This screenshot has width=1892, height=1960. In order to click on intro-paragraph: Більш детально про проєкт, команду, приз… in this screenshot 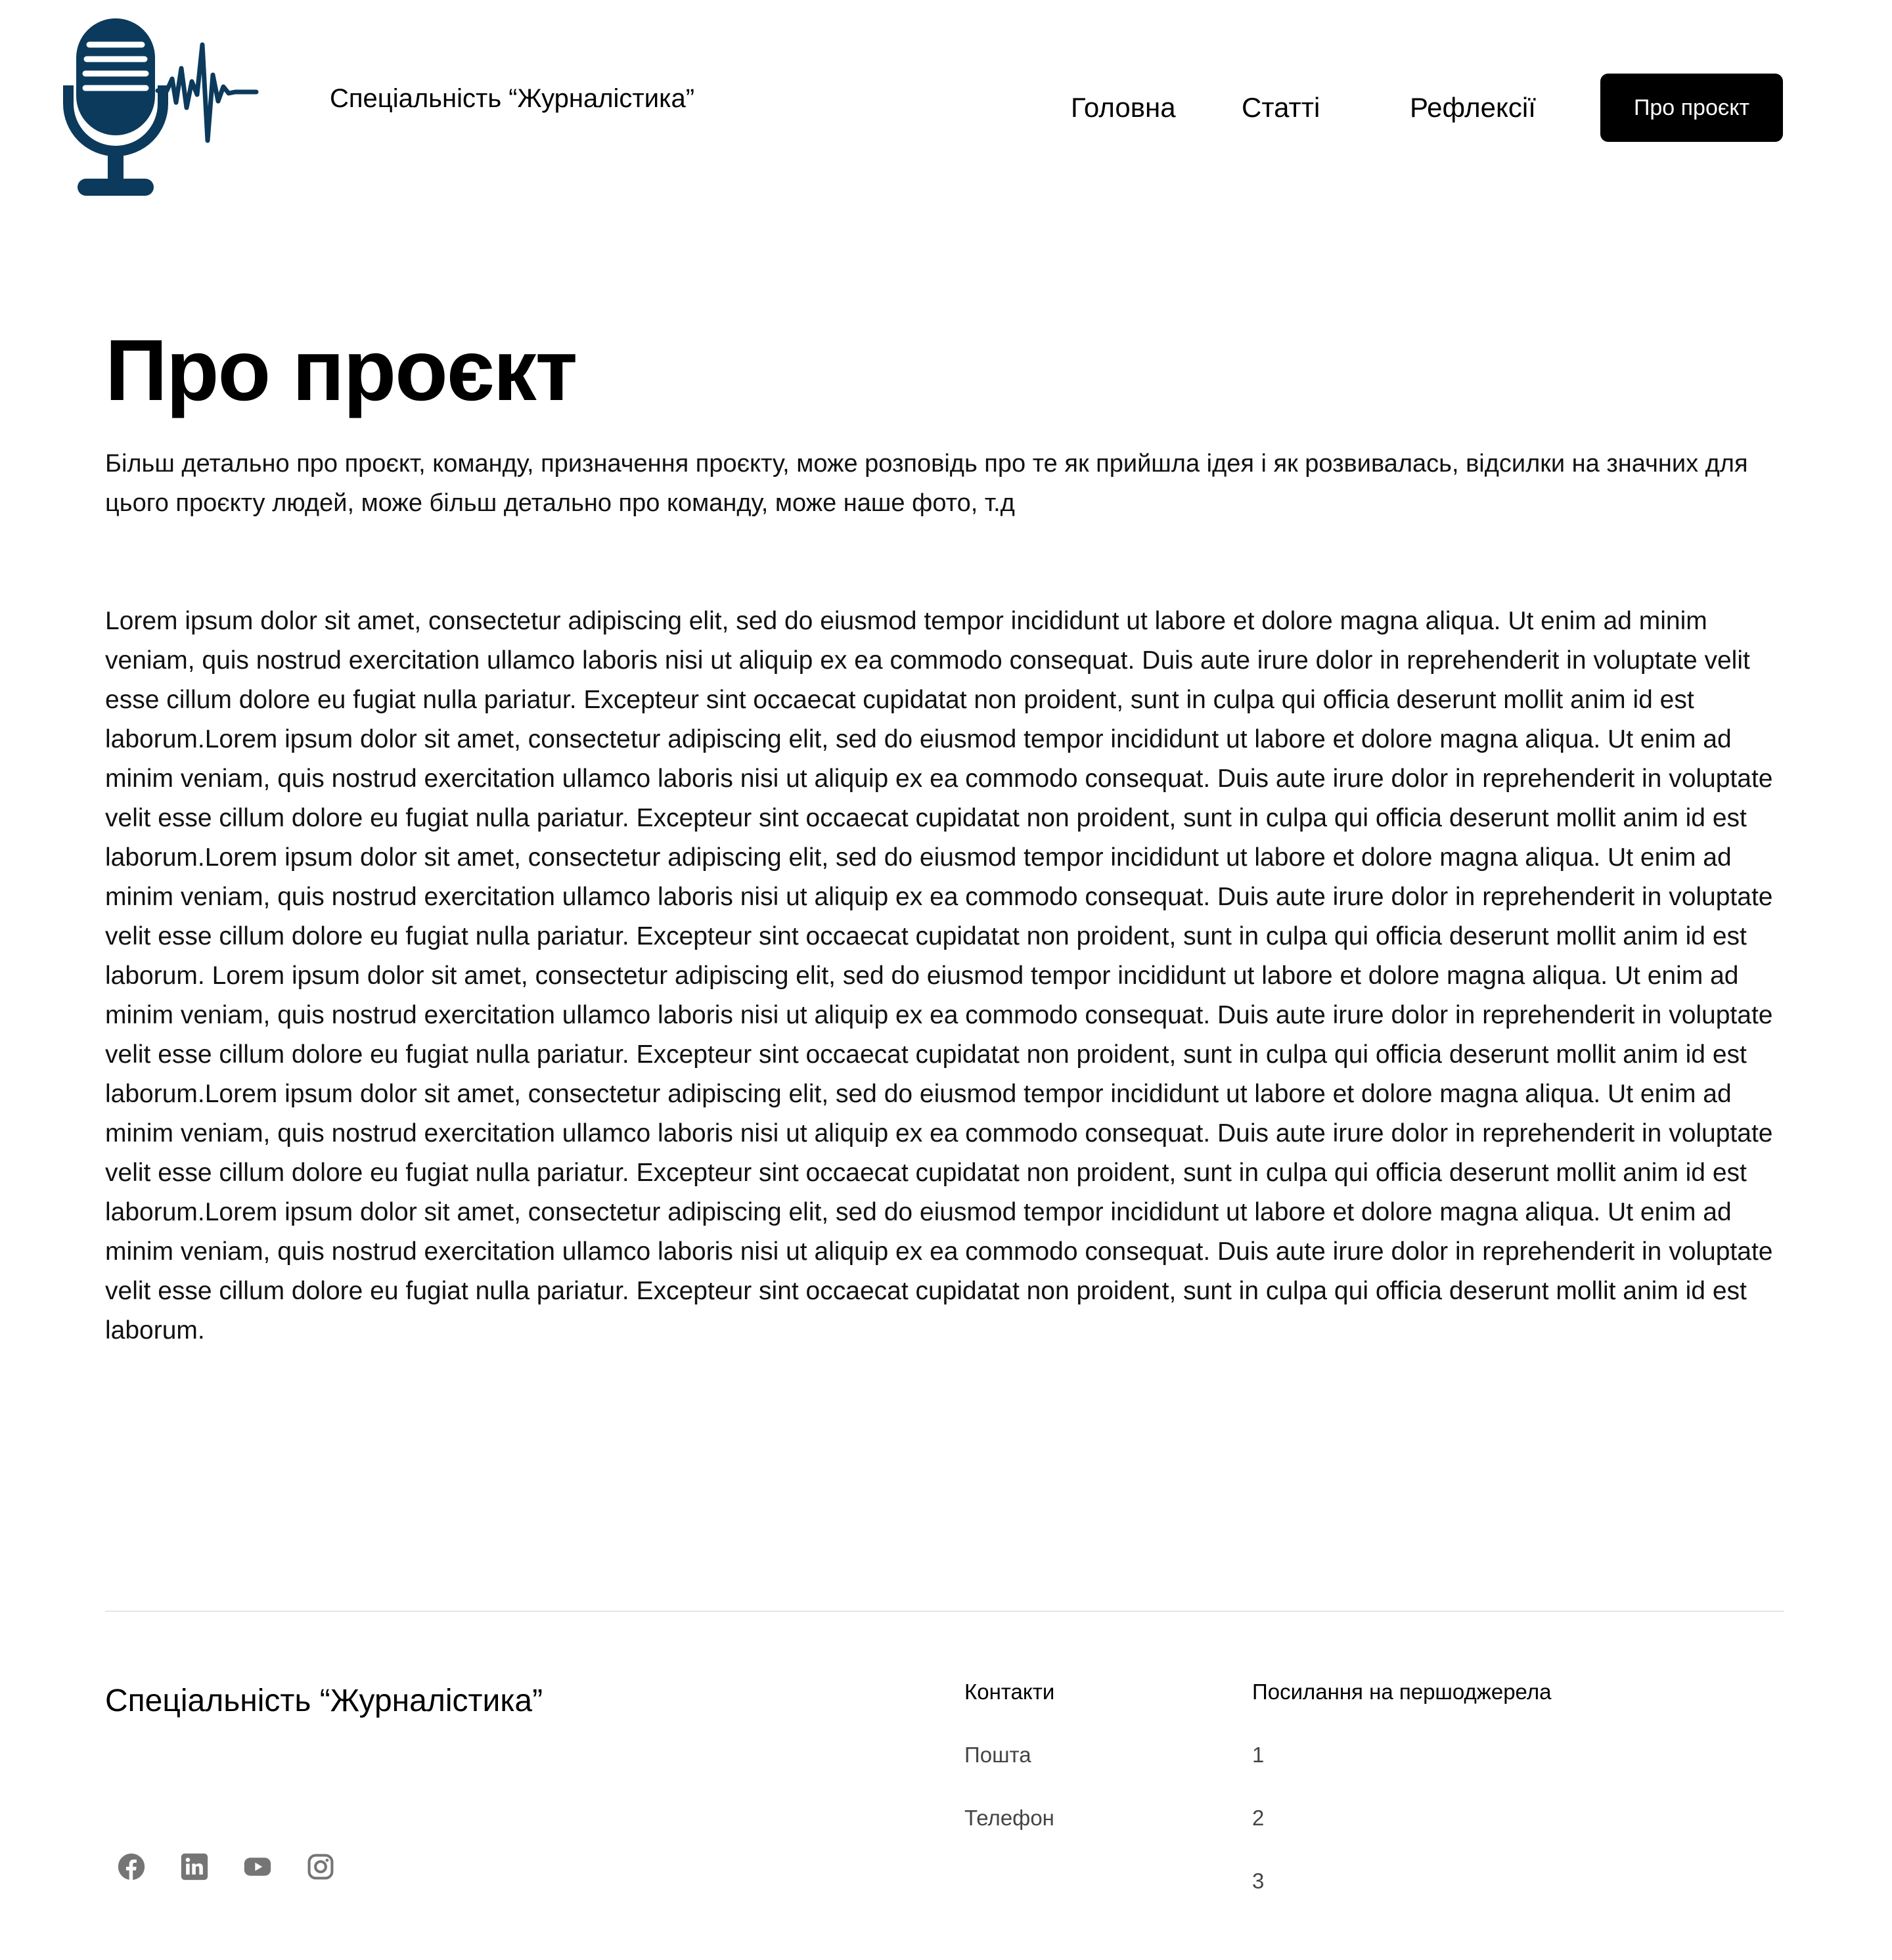, I will do `click(926, 483)`.